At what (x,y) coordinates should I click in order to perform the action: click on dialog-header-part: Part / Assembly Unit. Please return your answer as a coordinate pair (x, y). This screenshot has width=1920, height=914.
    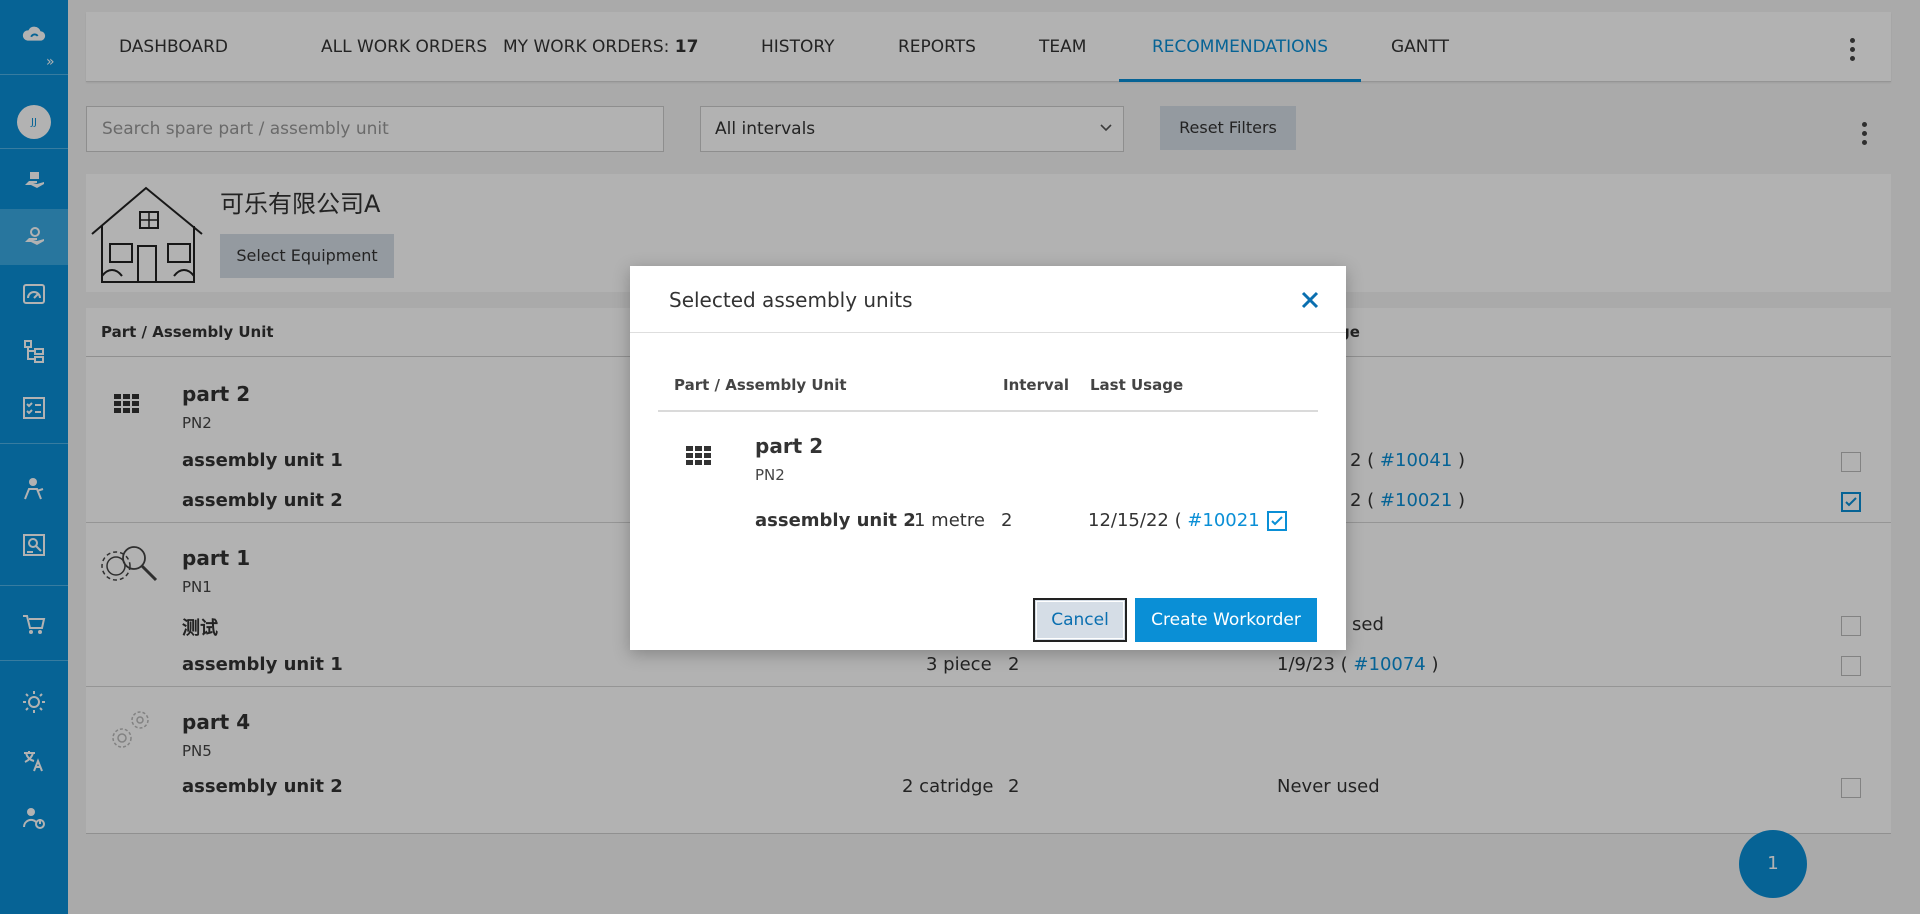
    Looking at the image, I should click on (760, 385).